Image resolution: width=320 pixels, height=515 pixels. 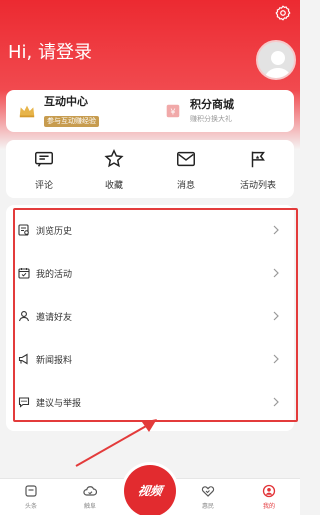 I want to click on interaction-center-button: 互动中心 参与互动赚经验, so click(x=83, y=111).